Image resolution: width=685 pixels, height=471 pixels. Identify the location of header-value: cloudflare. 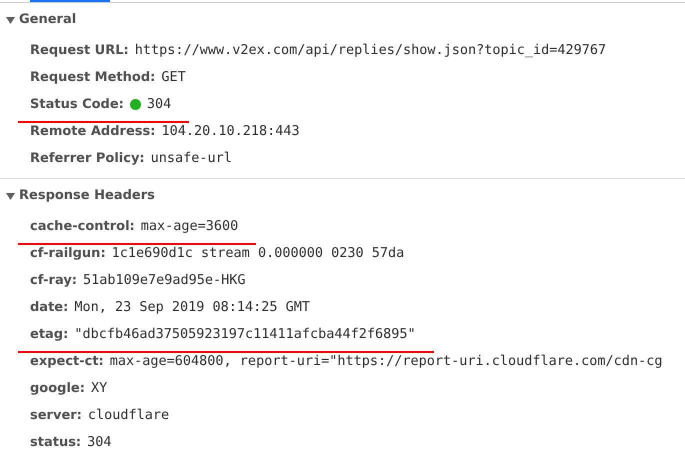
(129, 416).